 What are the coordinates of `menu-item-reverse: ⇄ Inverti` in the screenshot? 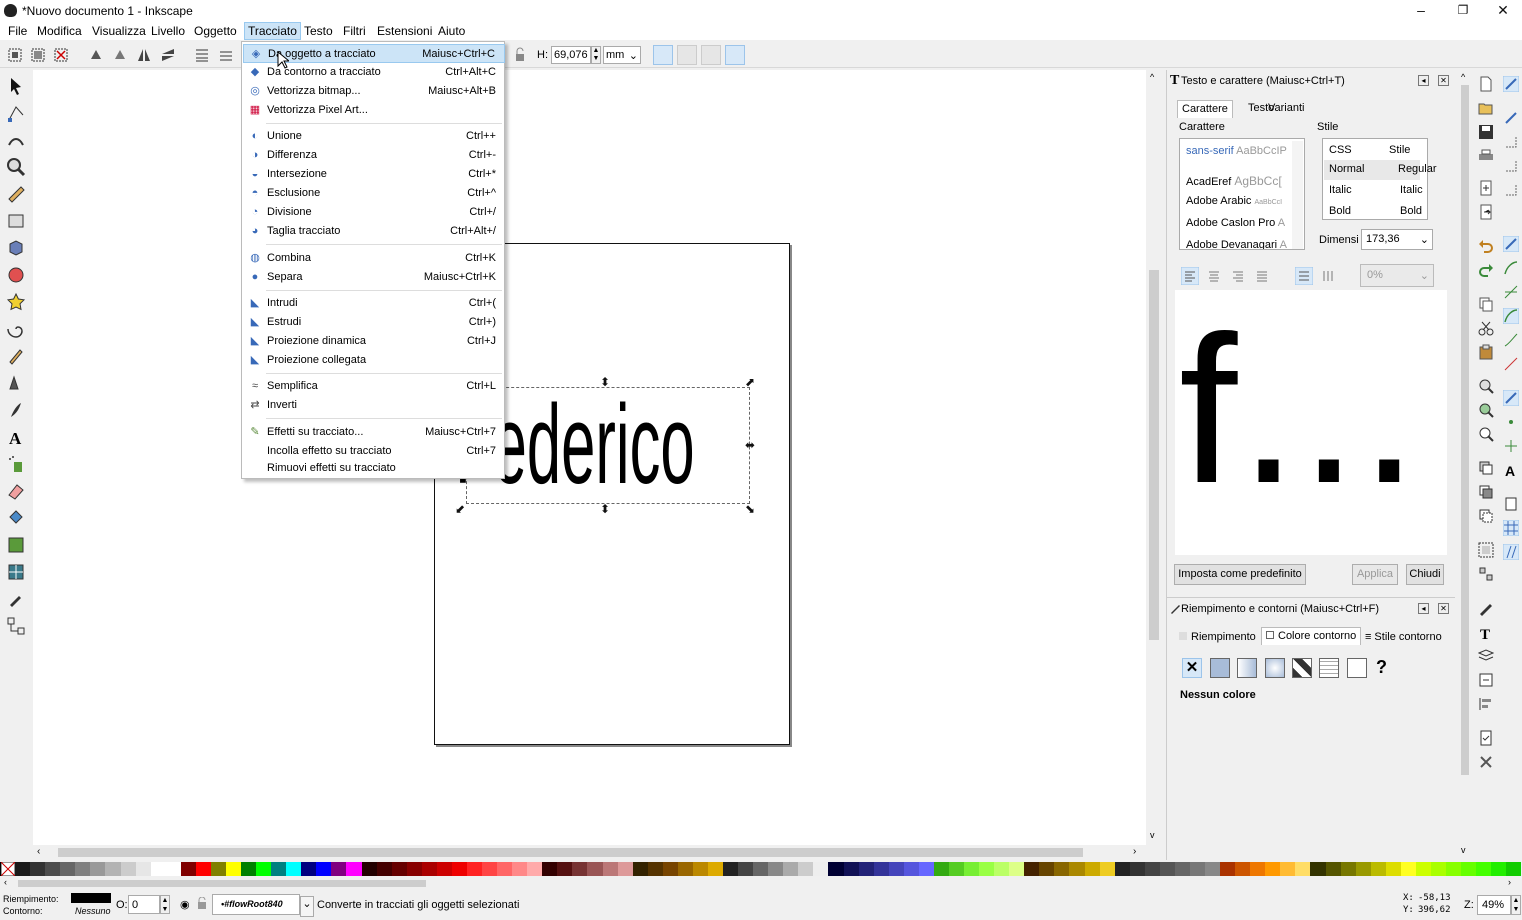 It's located at (374, 405).